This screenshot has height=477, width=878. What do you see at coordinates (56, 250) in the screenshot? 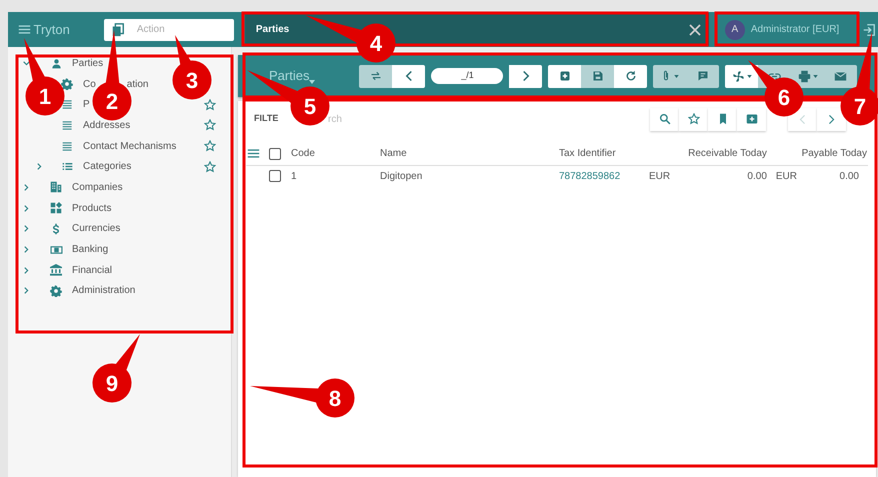
I see `banknote-icon` at bounding box center [56, 250].